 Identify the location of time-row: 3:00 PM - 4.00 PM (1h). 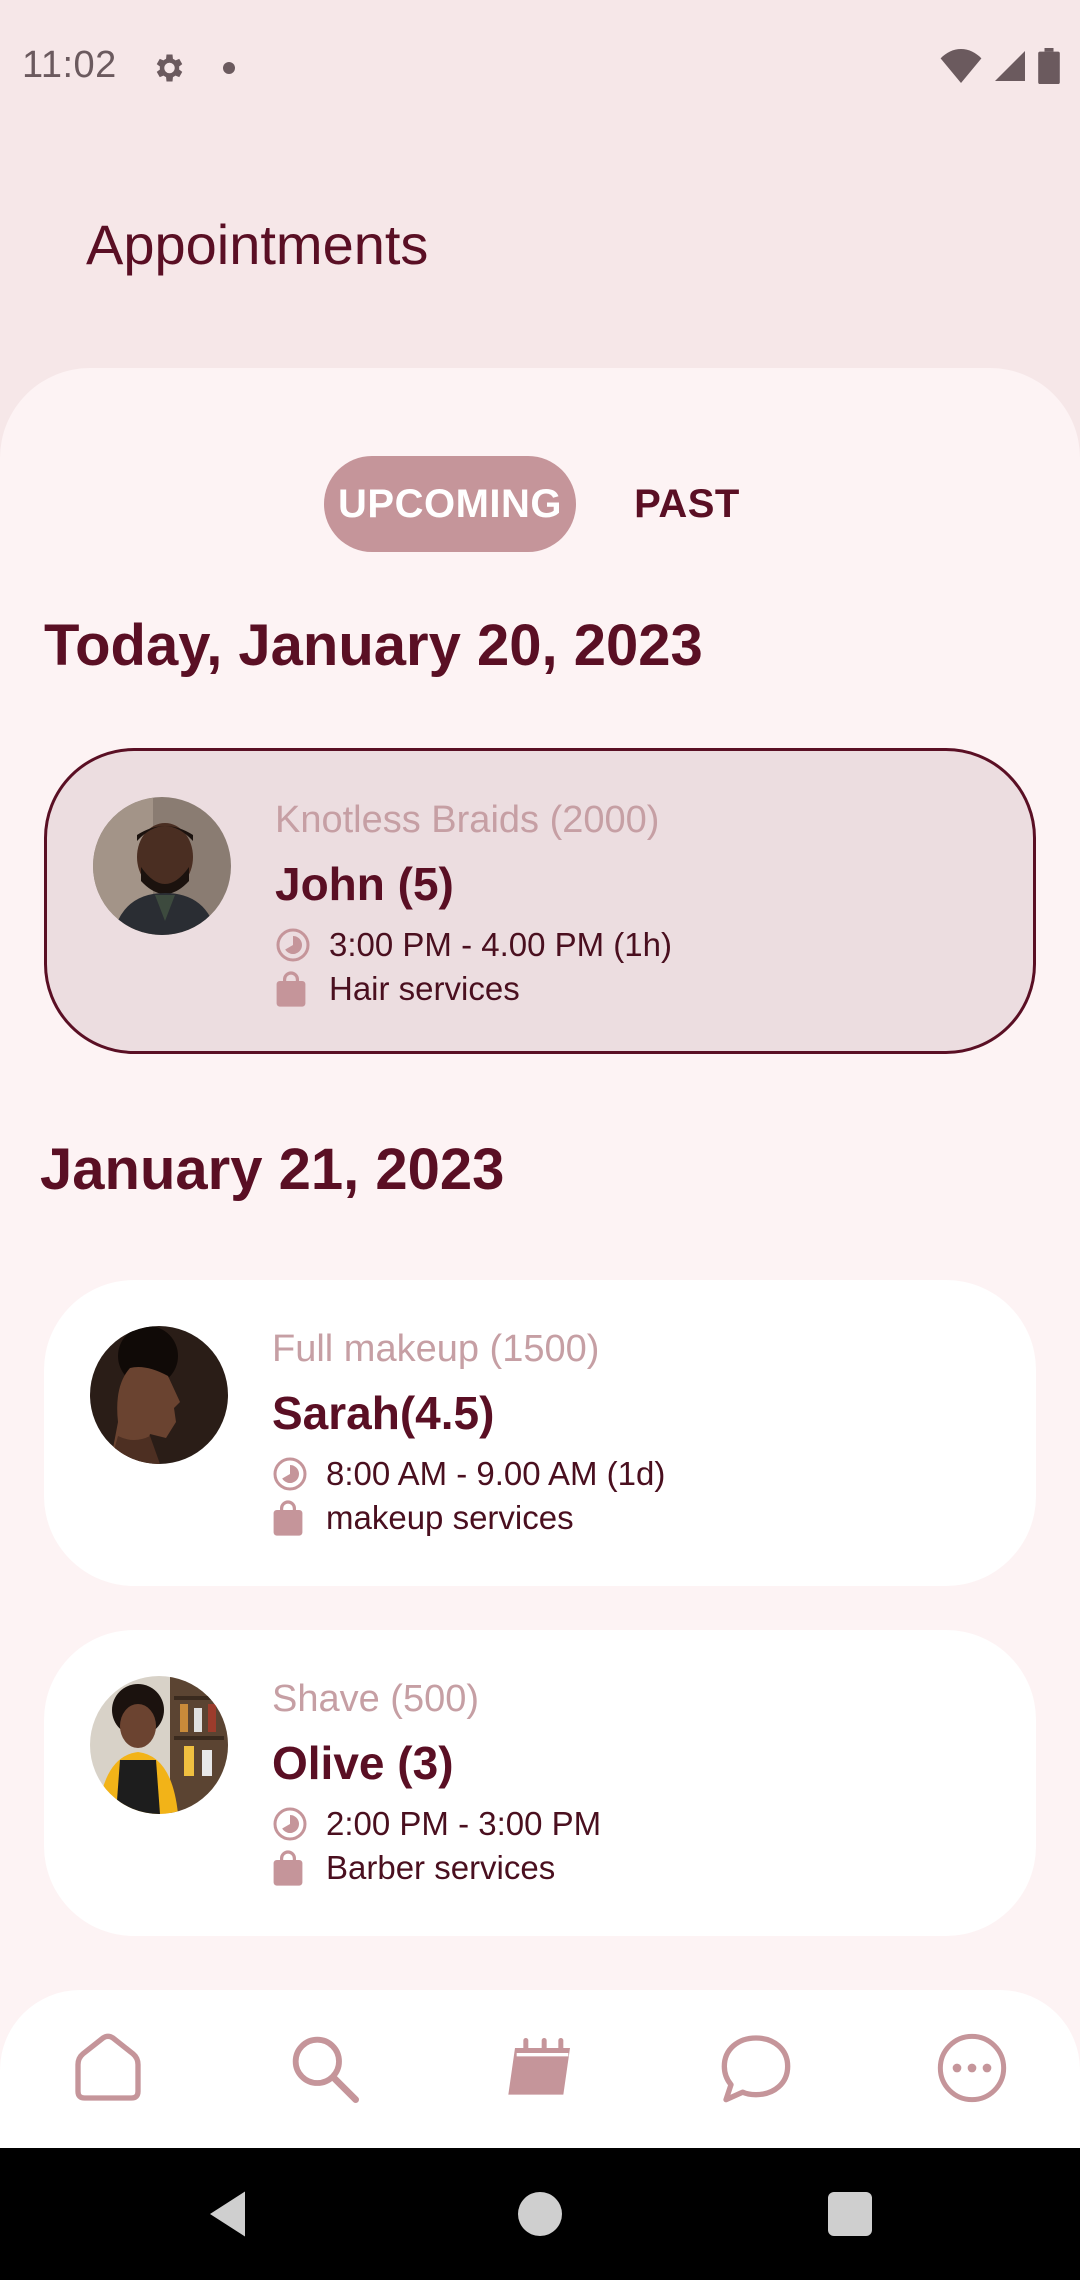
(473, 944).